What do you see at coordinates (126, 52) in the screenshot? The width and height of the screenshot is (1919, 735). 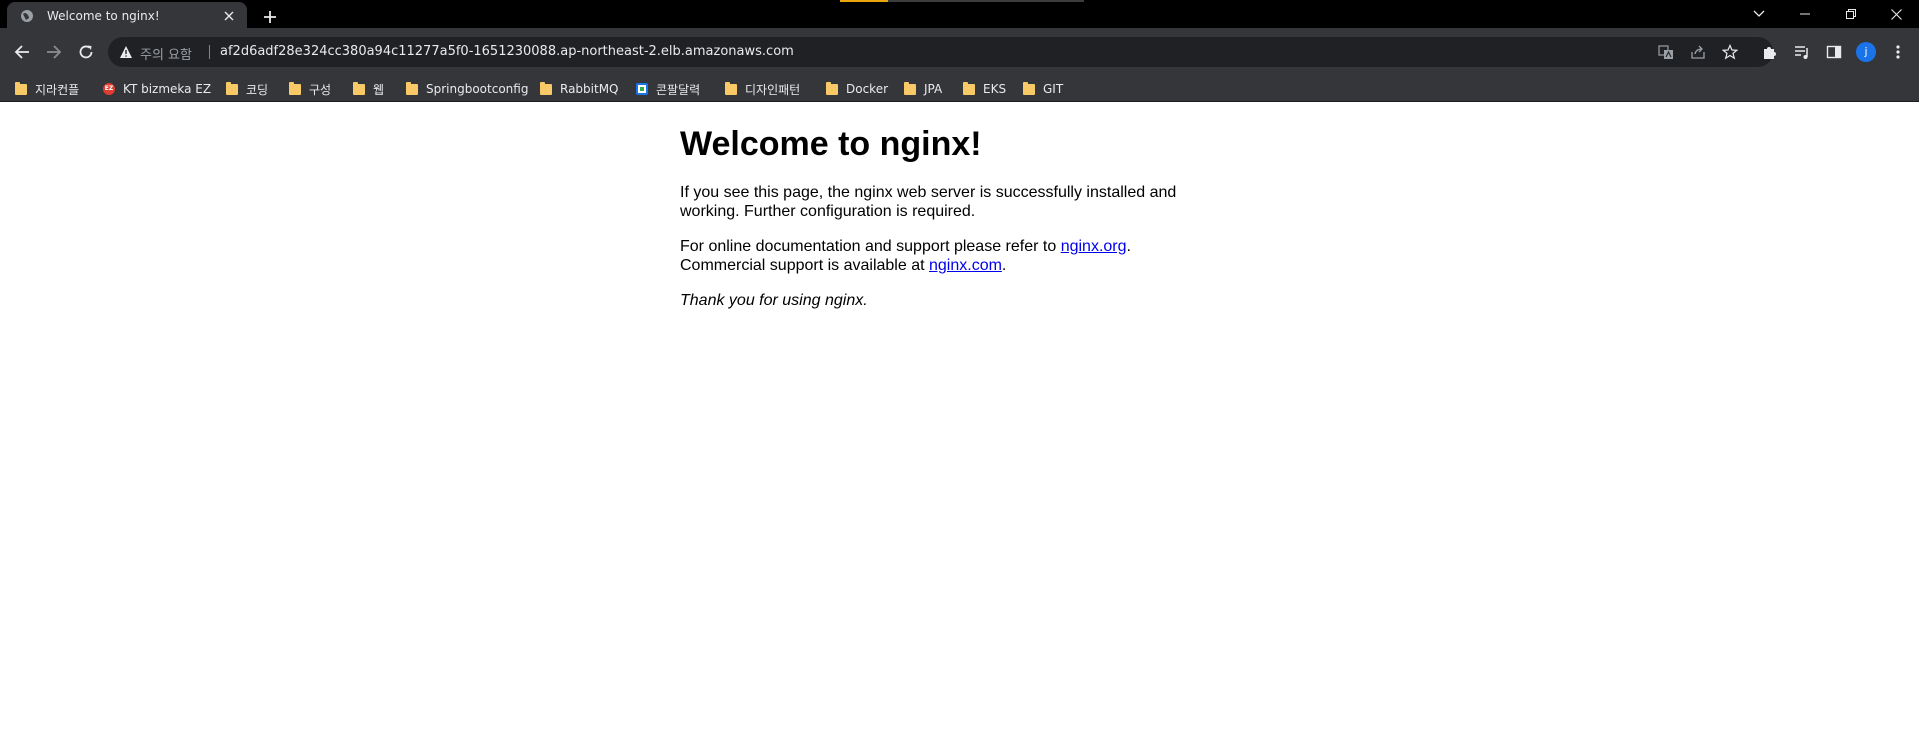 I see `warning-icon` at bounding box center [126, 52].